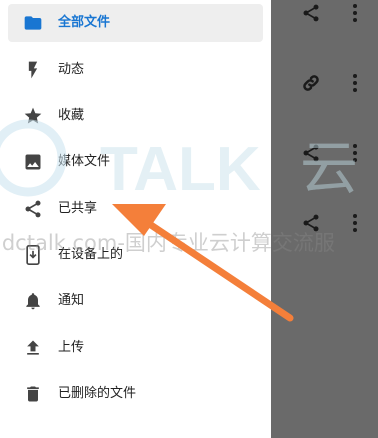 The height and width of the screenshot is (438, 378). I want to click on phone-download-icon, so click(33, 255).